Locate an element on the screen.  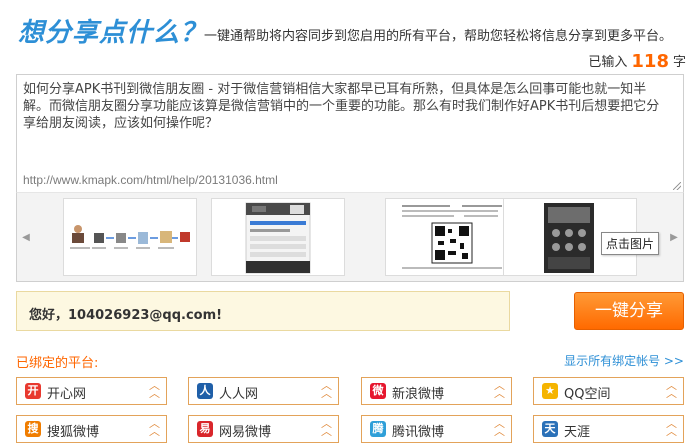
platform-sina-weibo: 微 新浪微博 ︿ ︿ is located at coordinates (436, 391).